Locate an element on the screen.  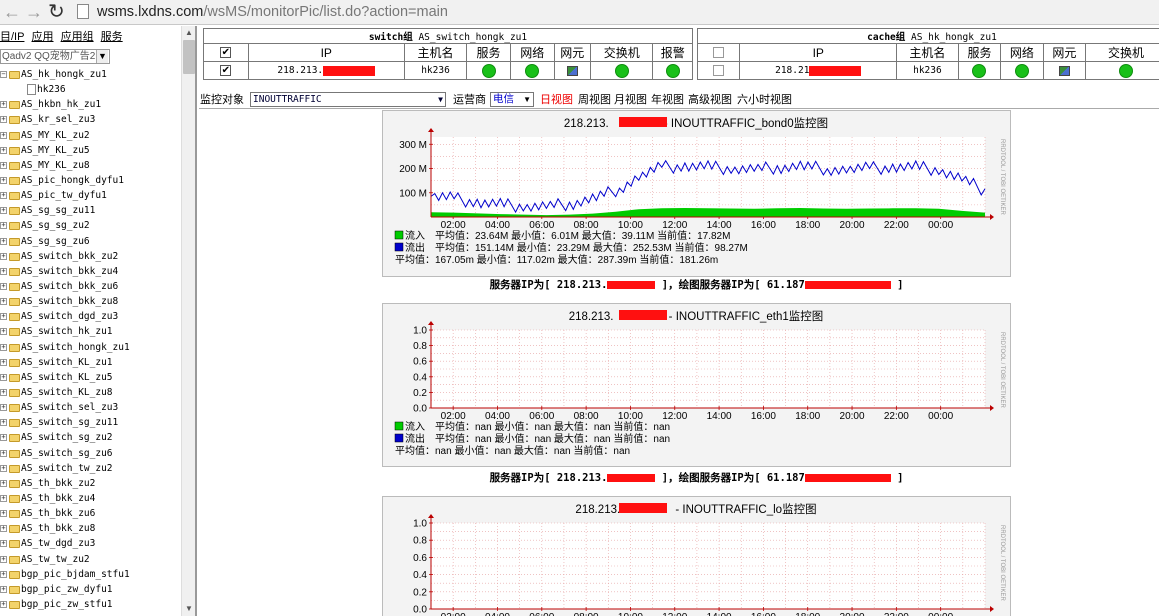
tree-item: + AS_hkbn_hk_zu1 is located at coordinates (90, 104).